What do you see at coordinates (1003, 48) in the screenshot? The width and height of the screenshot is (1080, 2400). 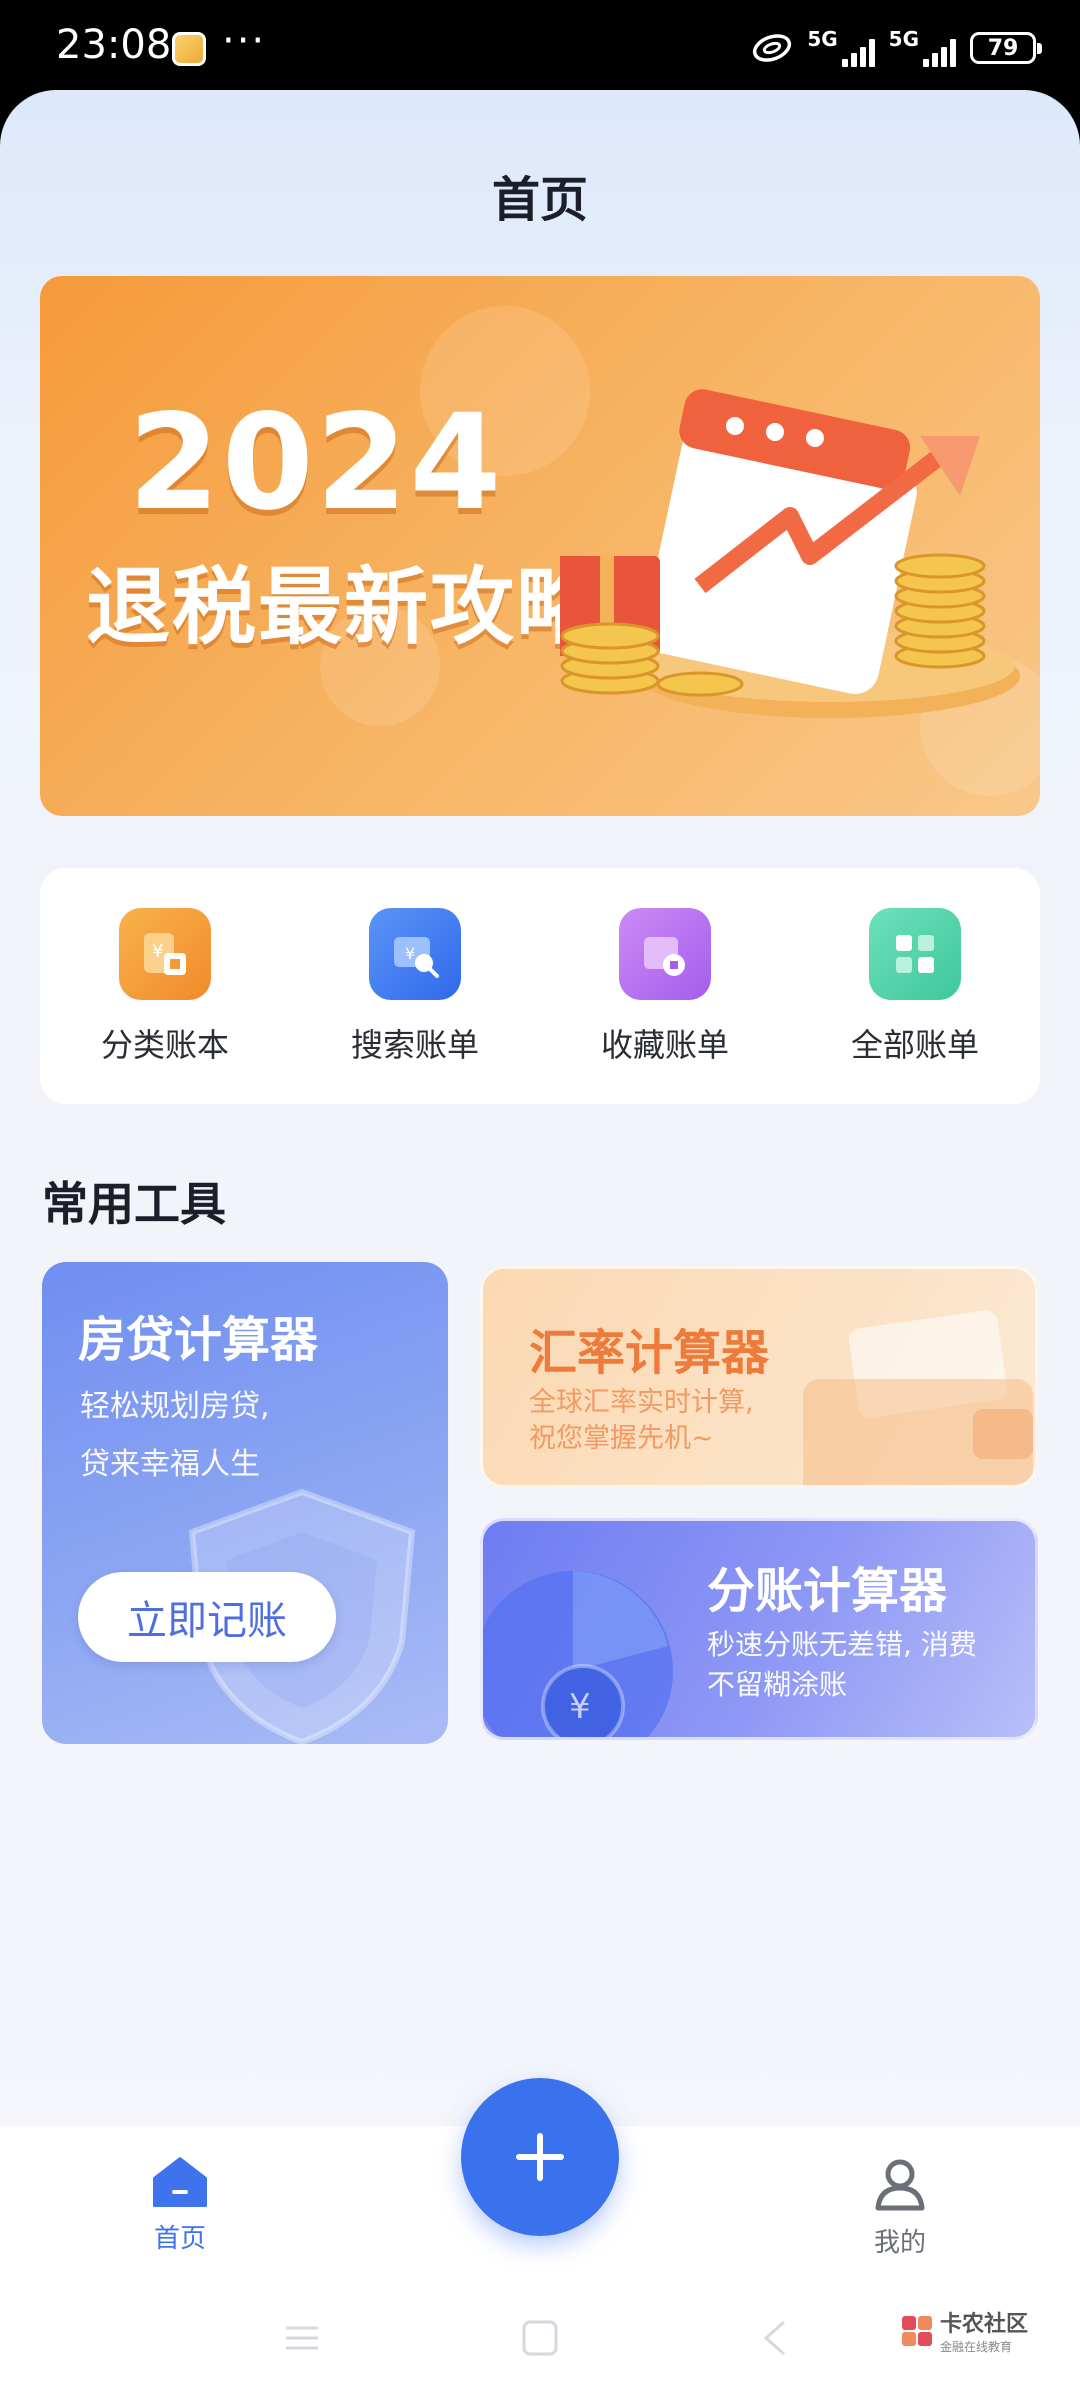 I see `battery-level: 79` at bounding box center [1003, 48].